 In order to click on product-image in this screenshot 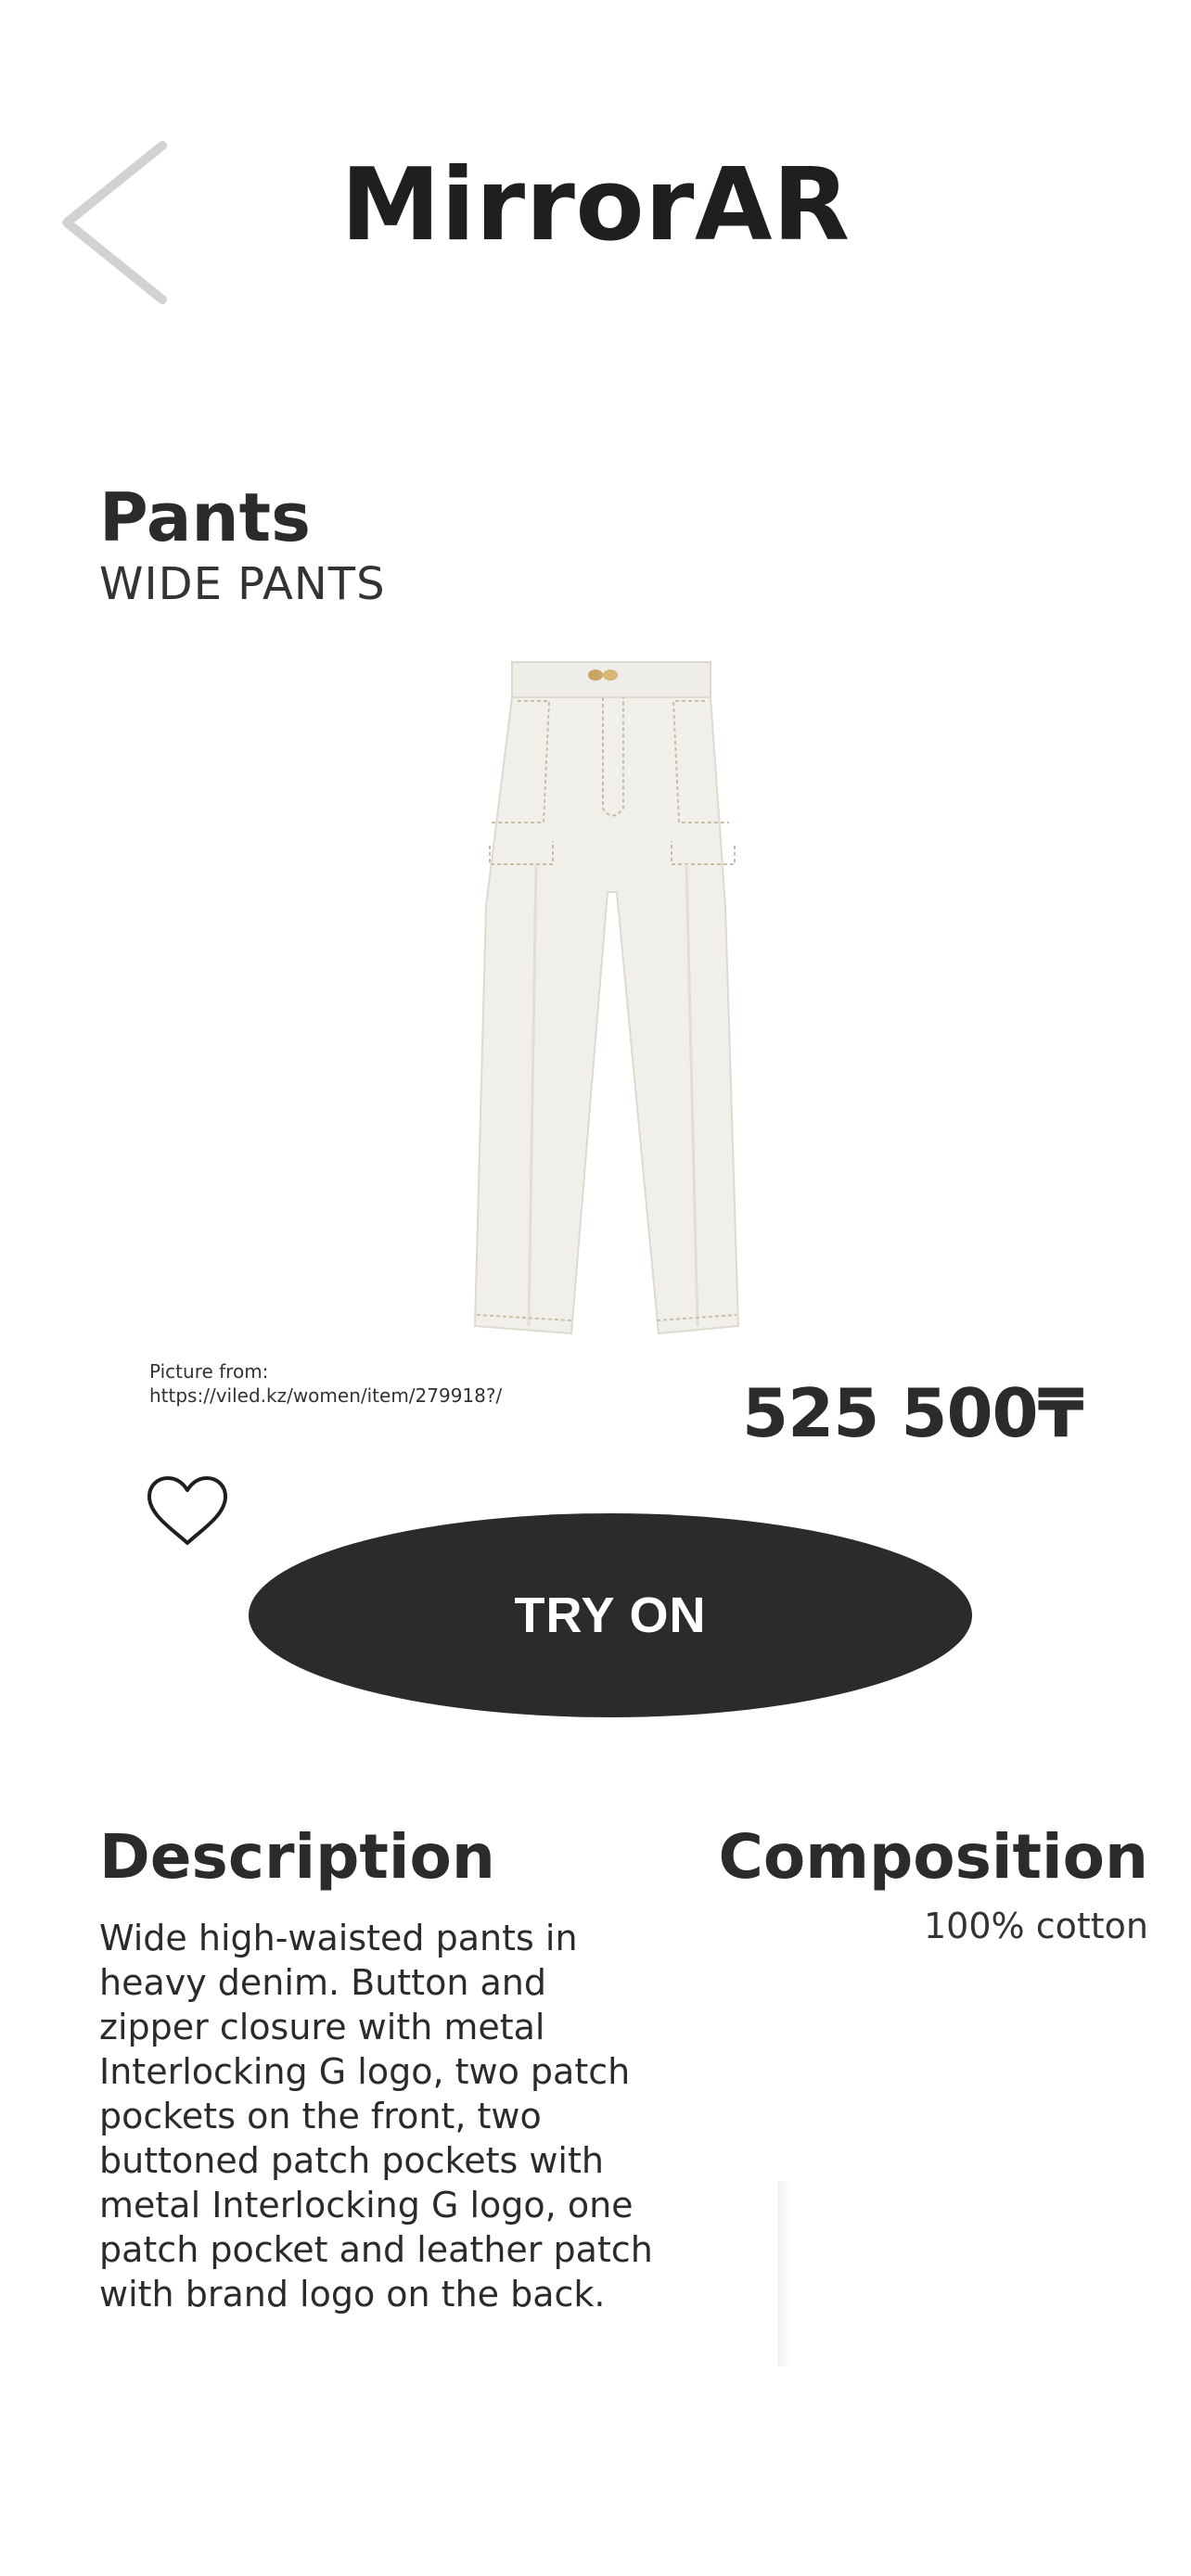, I will do `click(612, 1001)`.